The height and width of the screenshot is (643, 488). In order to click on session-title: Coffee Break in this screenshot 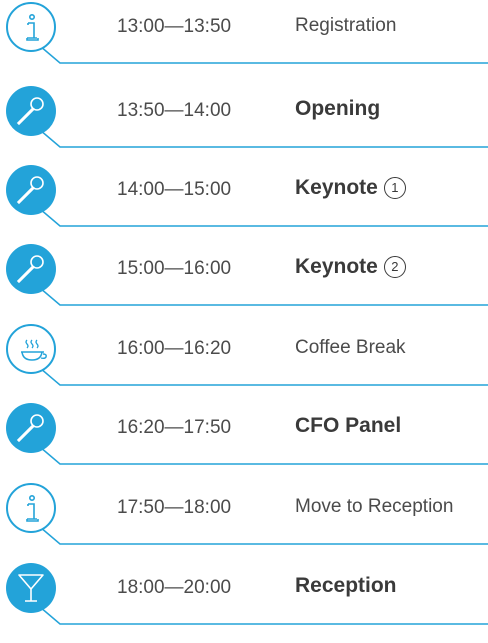, I will do `click(350, 347)`.